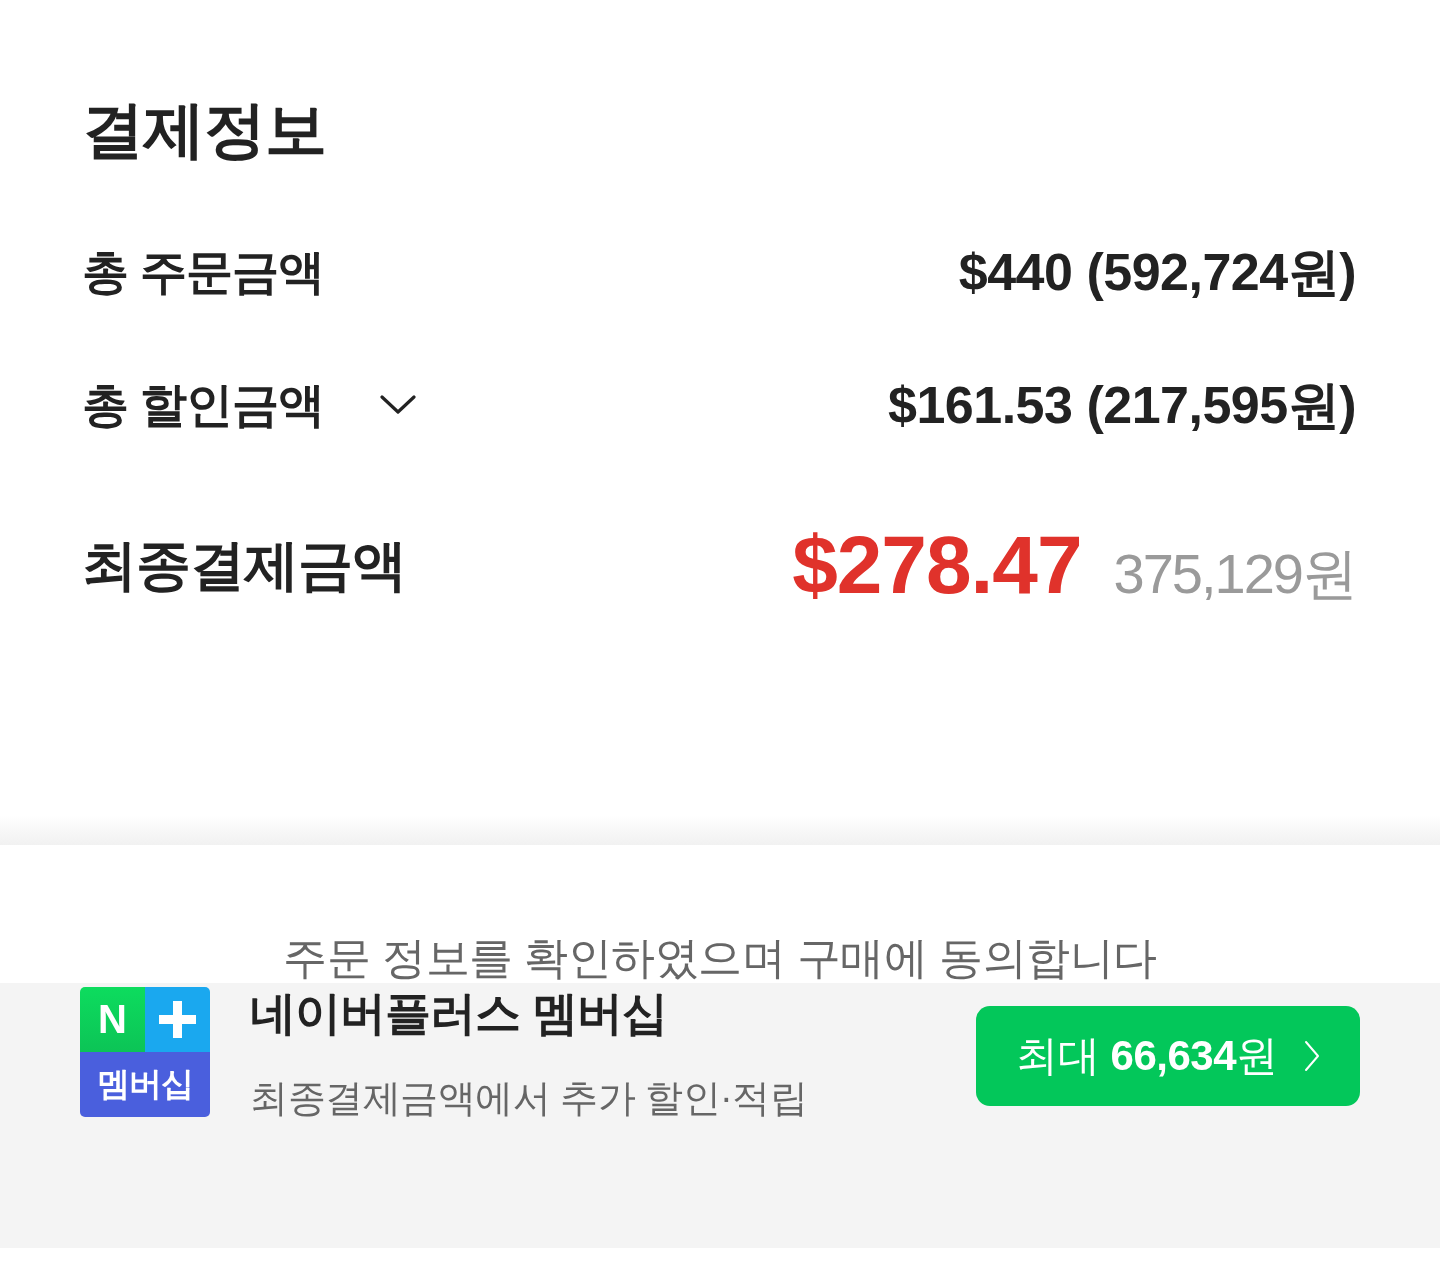 Image resolution: width=1440 pixels, height=1273 pixels. What do you see at coordinates (529, 1098) in the screenshot?
I see `membership-subtitle: 최종결제금액에서 추가 할인·적립` at bounding box center [529, 1098].